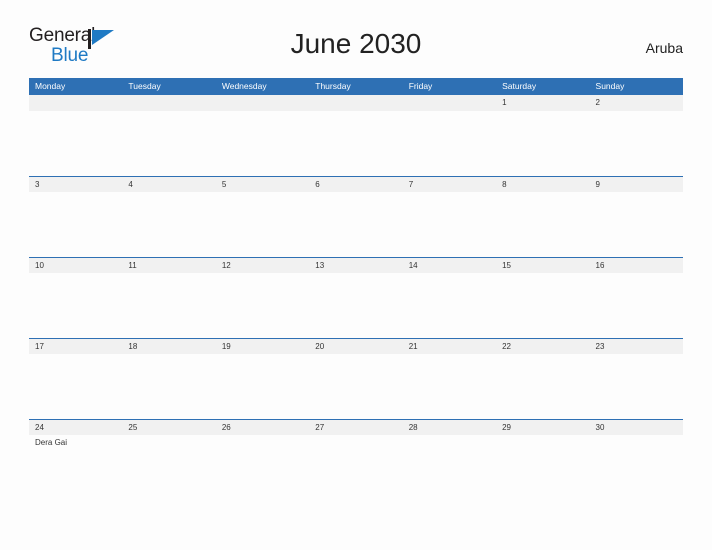 The image size is (712, 550). I want to click on day-number-29: 29, so click(542, 427).